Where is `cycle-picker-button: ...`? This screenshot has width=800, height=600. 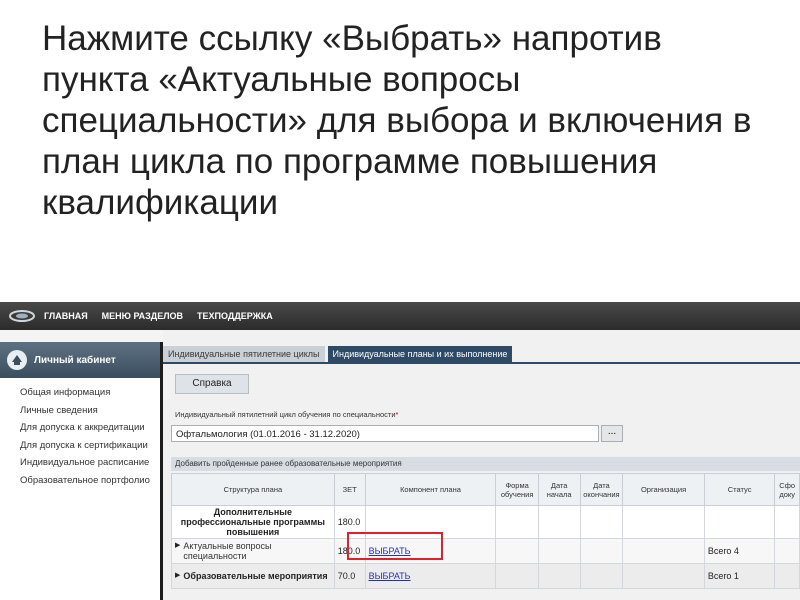 cycle-picker-button: ... is located at coordinates (612, 433).